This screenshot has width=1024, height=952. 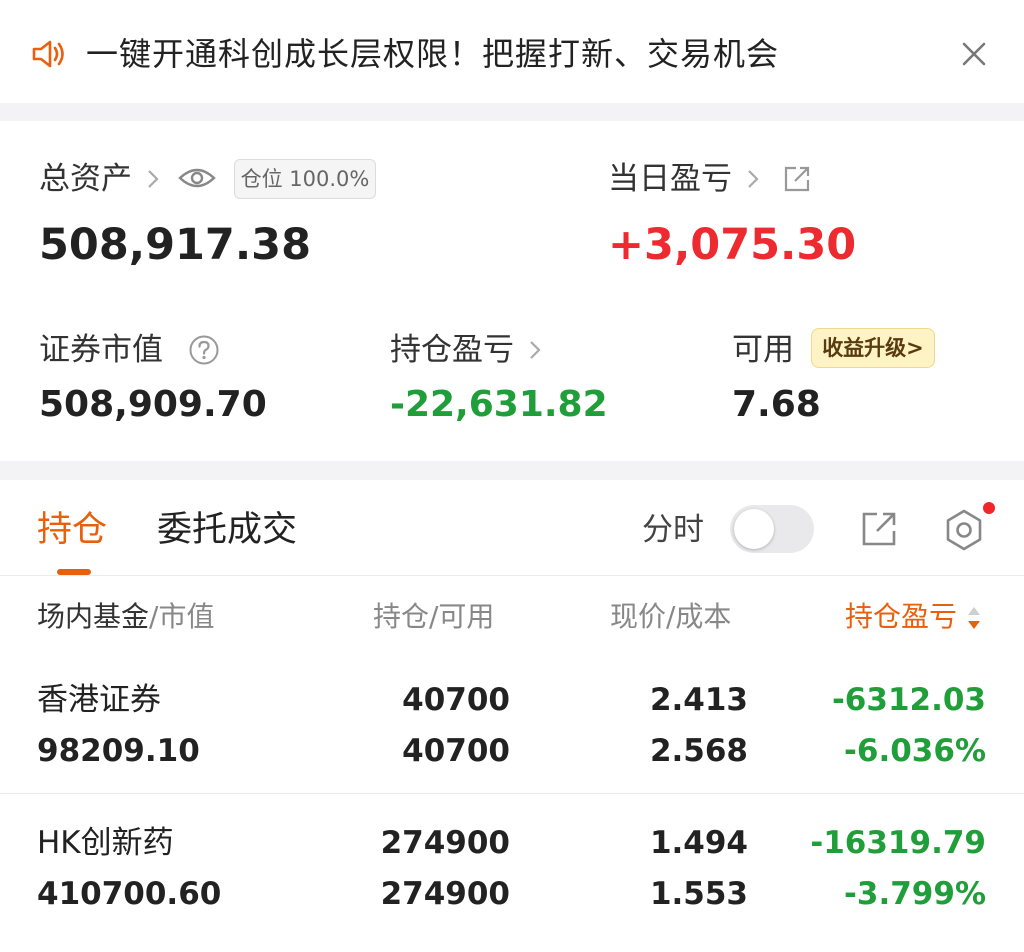 What do you see at coordinates (698, 751) in the screenshot?
I see `cost-price: 2.568` at bounding box center [698, 751].